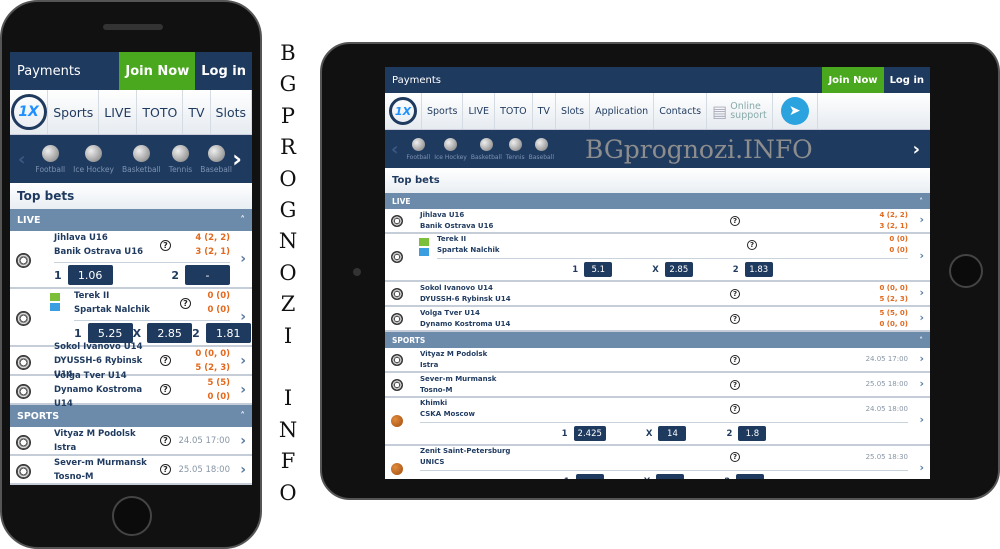 This screenshot has width=1000, height=549. I want to click on odd-X: X 14, so click(666, 433).